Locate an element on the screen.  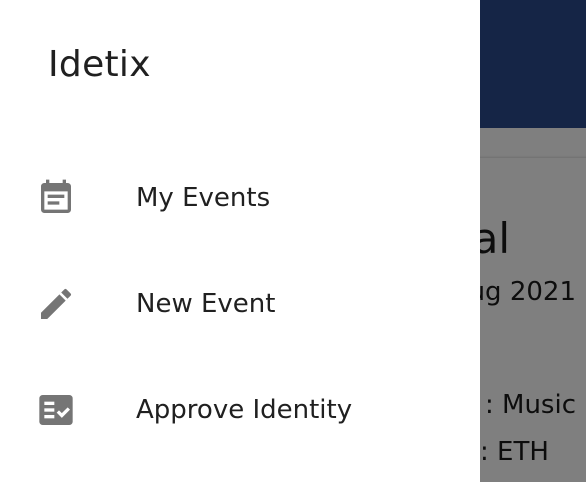
nav-item-label: New Event is located at coordinates (206, 304).